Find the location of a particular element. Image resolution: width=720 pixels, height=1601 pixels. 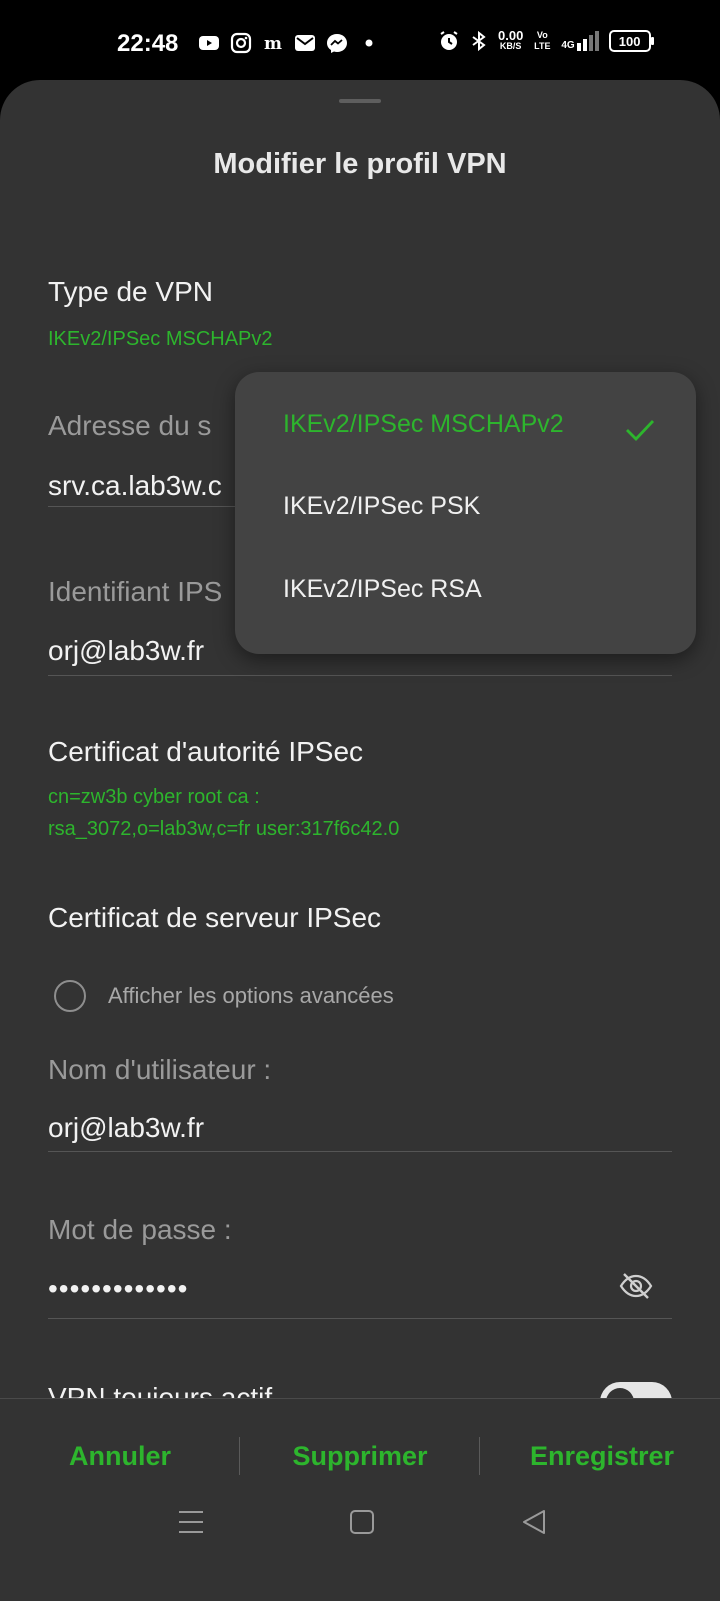

signal-icon is located at coordinates (587, 41).